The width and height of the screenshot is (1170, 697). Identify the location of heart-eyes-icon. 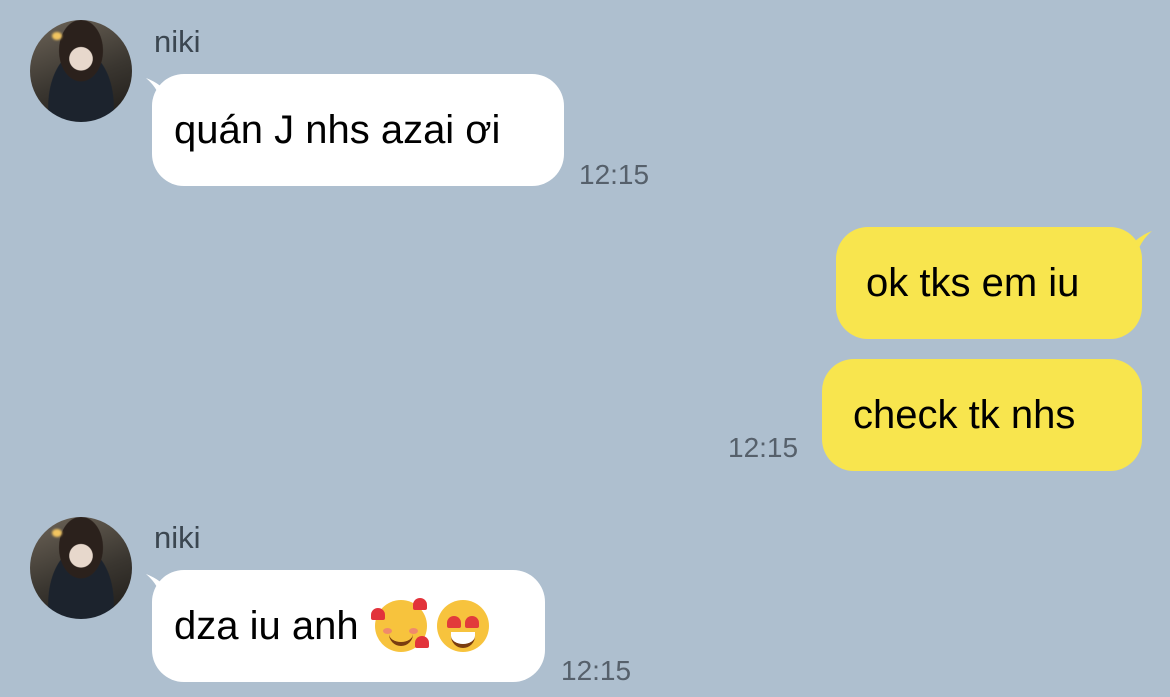
(462, 626).